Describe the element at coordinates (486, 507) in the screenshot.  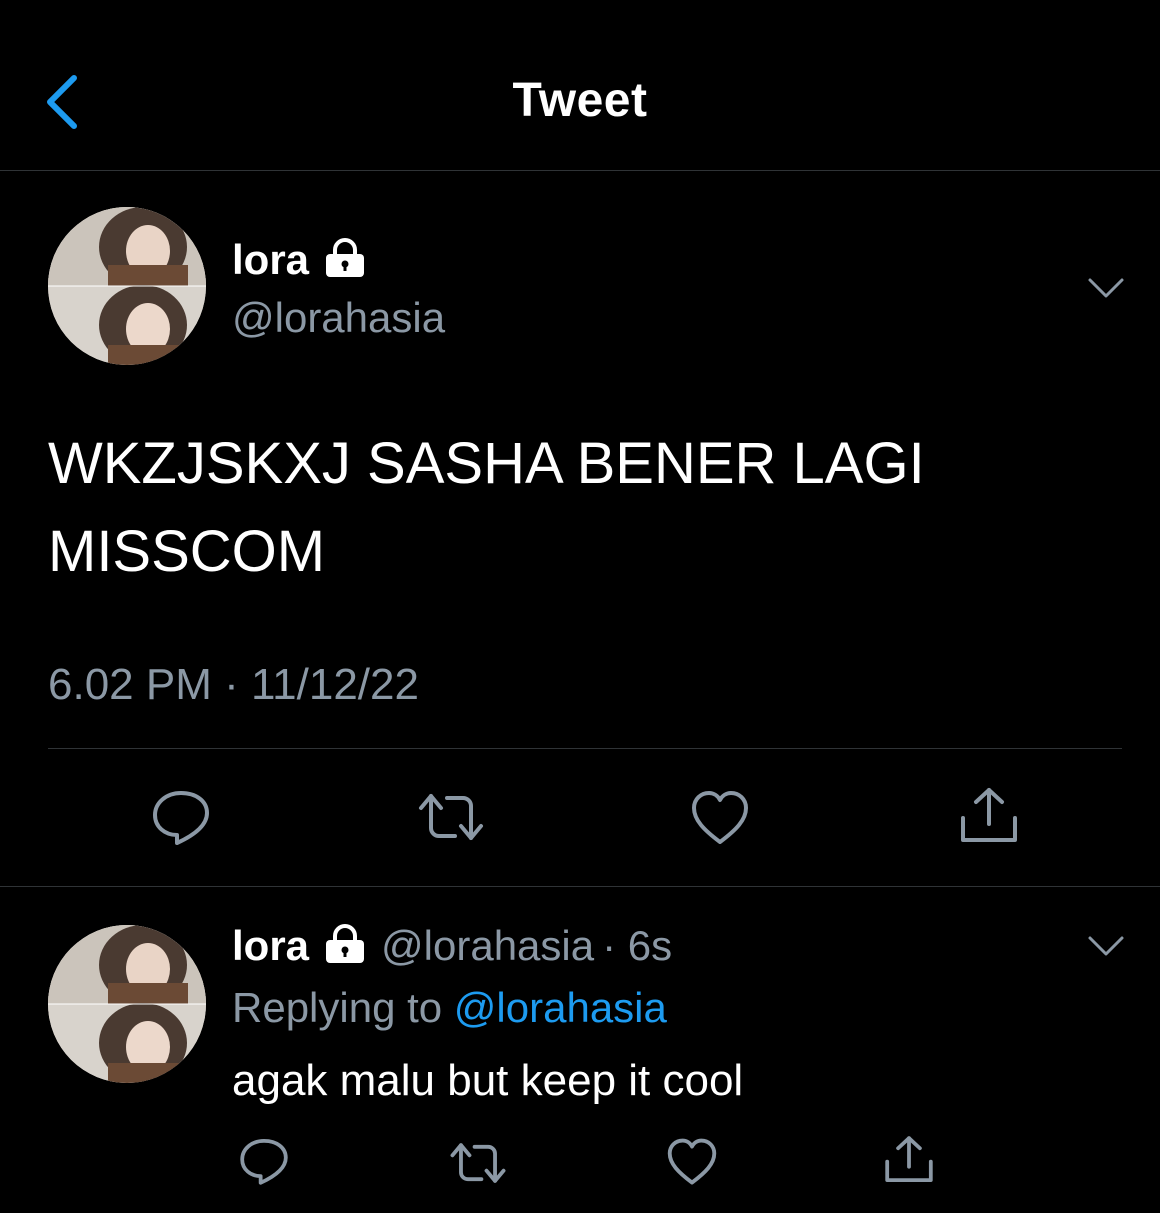
I see `tweet-text: WKZJSKXJ SASHA BENER LAGI MISSCOM` at that location.